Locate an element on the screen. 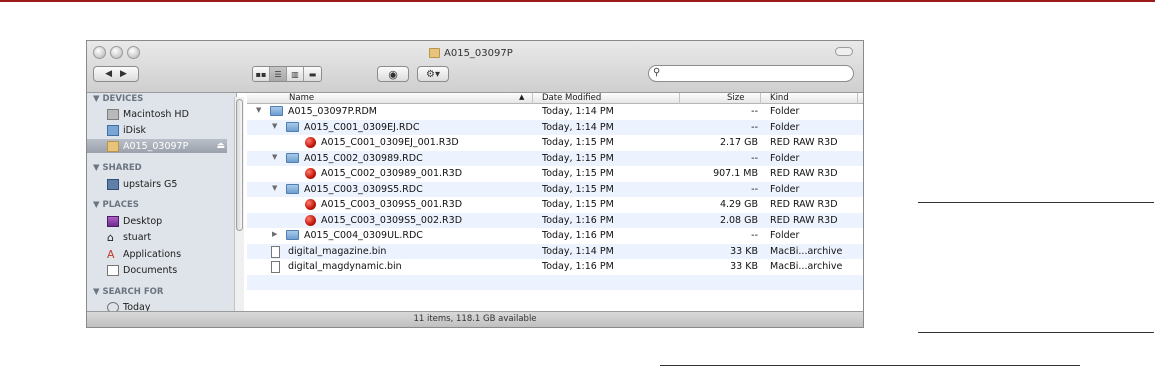  column-header-size: Size is located at coordinates (735, 98).